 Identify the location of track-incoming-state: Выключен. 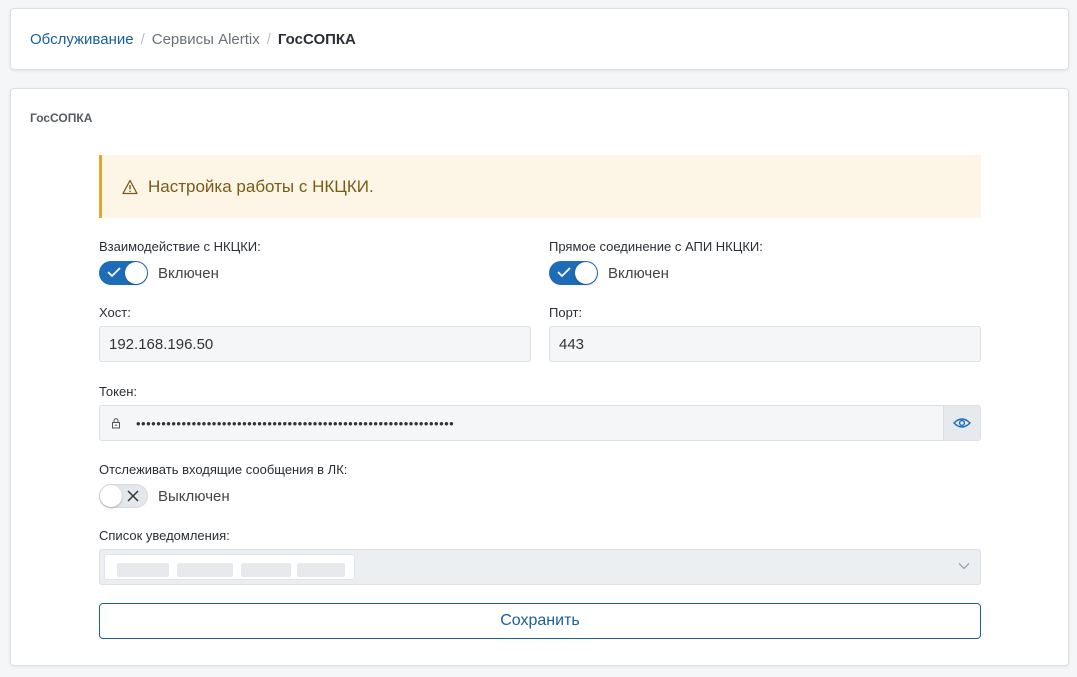
(194, 496).